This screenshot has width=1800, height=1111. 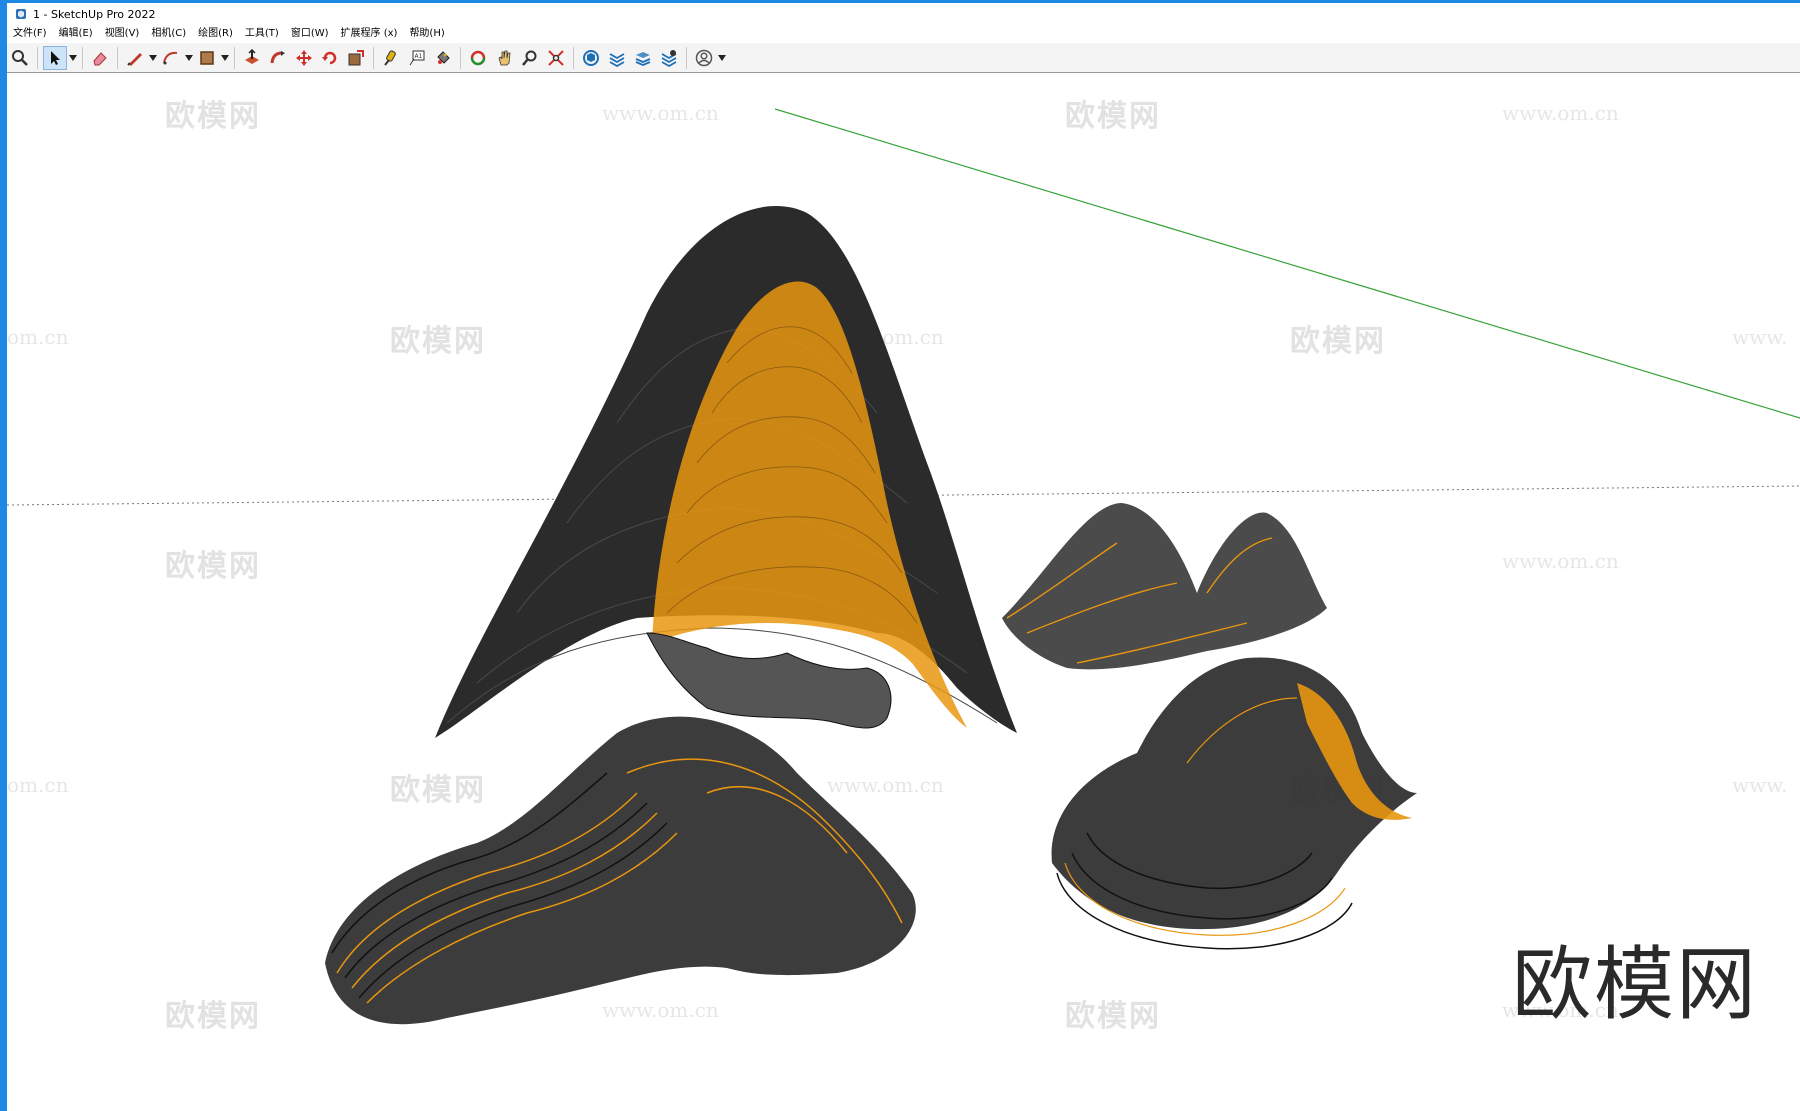 I want to click on title-bar: 1 - SketchUp Pro 2022, so click(x=903, y=14).